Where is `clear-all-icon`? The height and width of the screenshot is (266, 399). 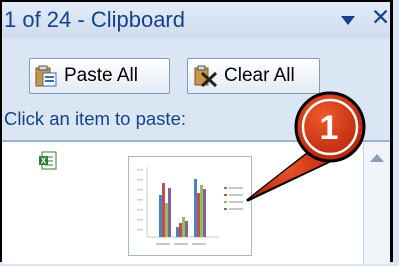
clear-all-icon is located at coordinates (206, 76).